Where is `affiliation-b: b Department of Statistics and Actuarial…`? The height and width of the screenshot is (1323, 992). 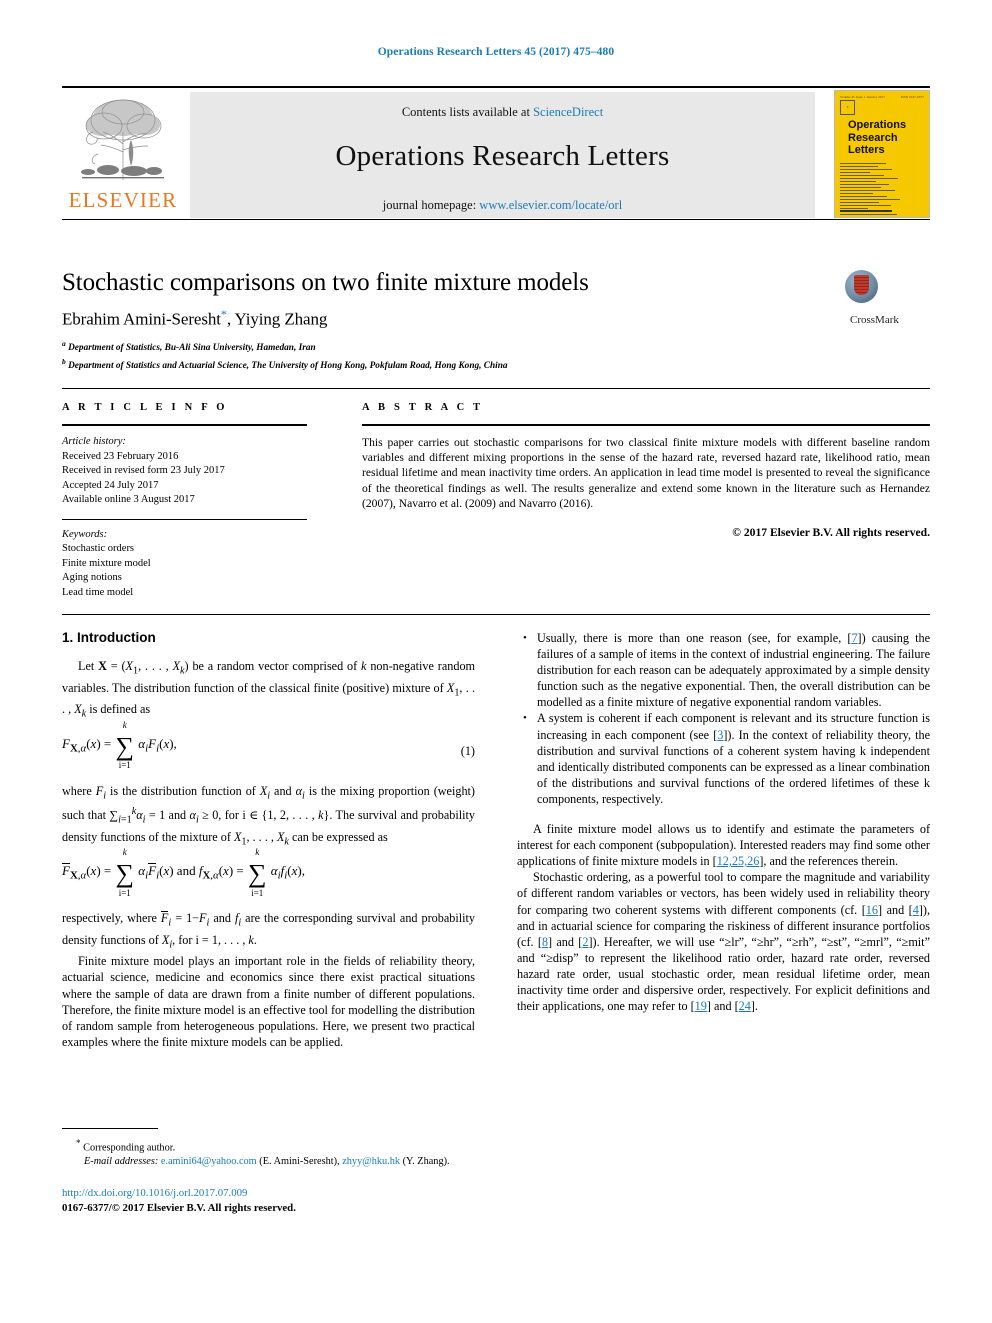
affiliation-b: b Department of Statistics and Actuarial… is located at coordinates (285, 364).